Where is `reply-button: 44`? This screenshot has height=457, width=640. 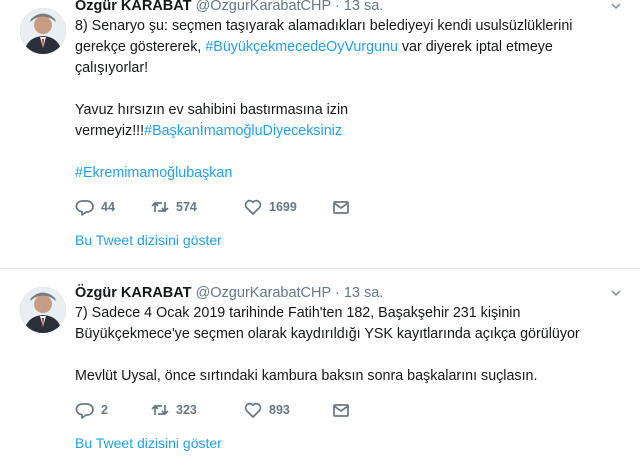
reply-button: 44 is located at coordinates (112, 207).